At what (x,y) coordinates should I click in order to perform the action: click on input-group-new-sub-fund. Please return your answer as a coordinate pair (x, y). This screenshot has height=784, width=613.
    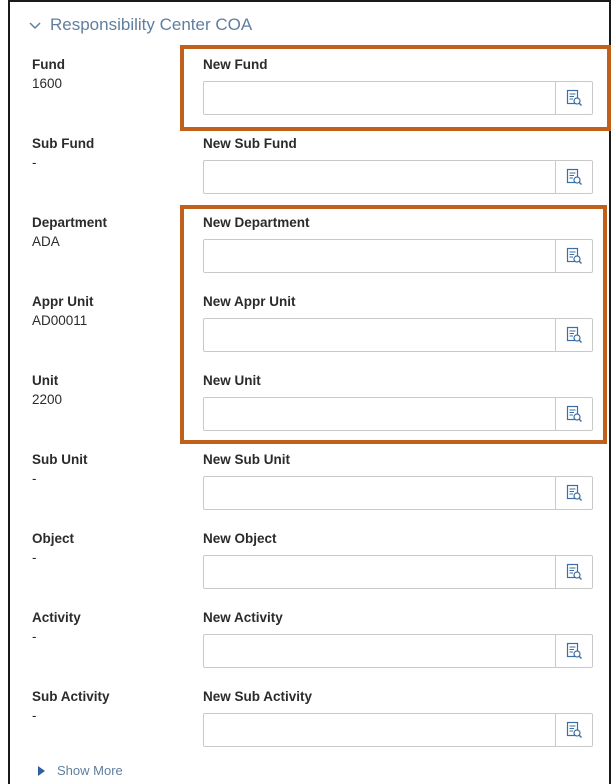
    Looking at the image, I should click on (398, 177).